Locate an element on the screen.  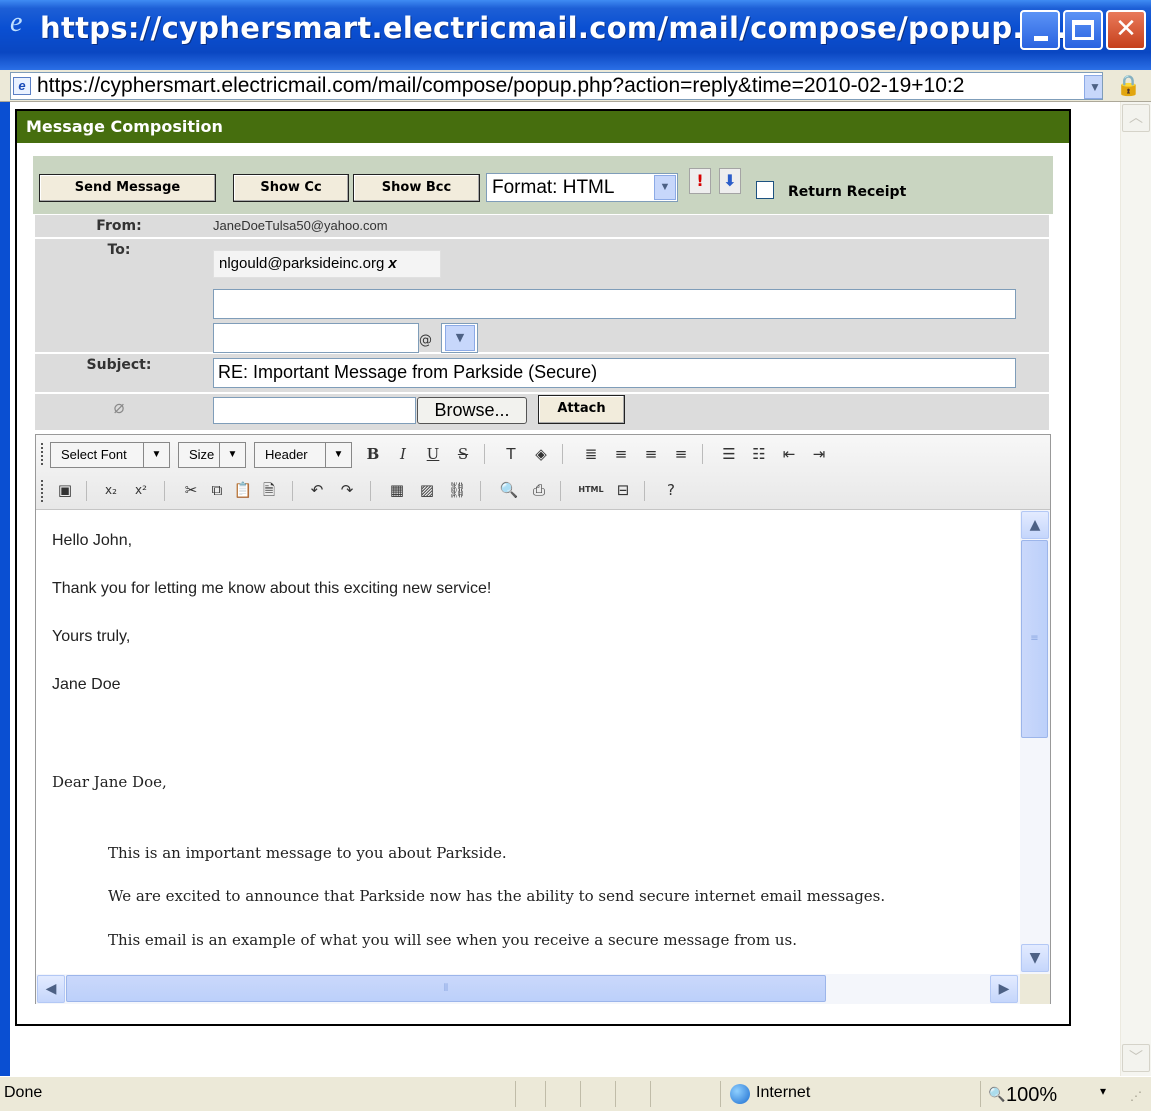
address-dropdown-button: ▼ is located at coordinates (1093, 87).